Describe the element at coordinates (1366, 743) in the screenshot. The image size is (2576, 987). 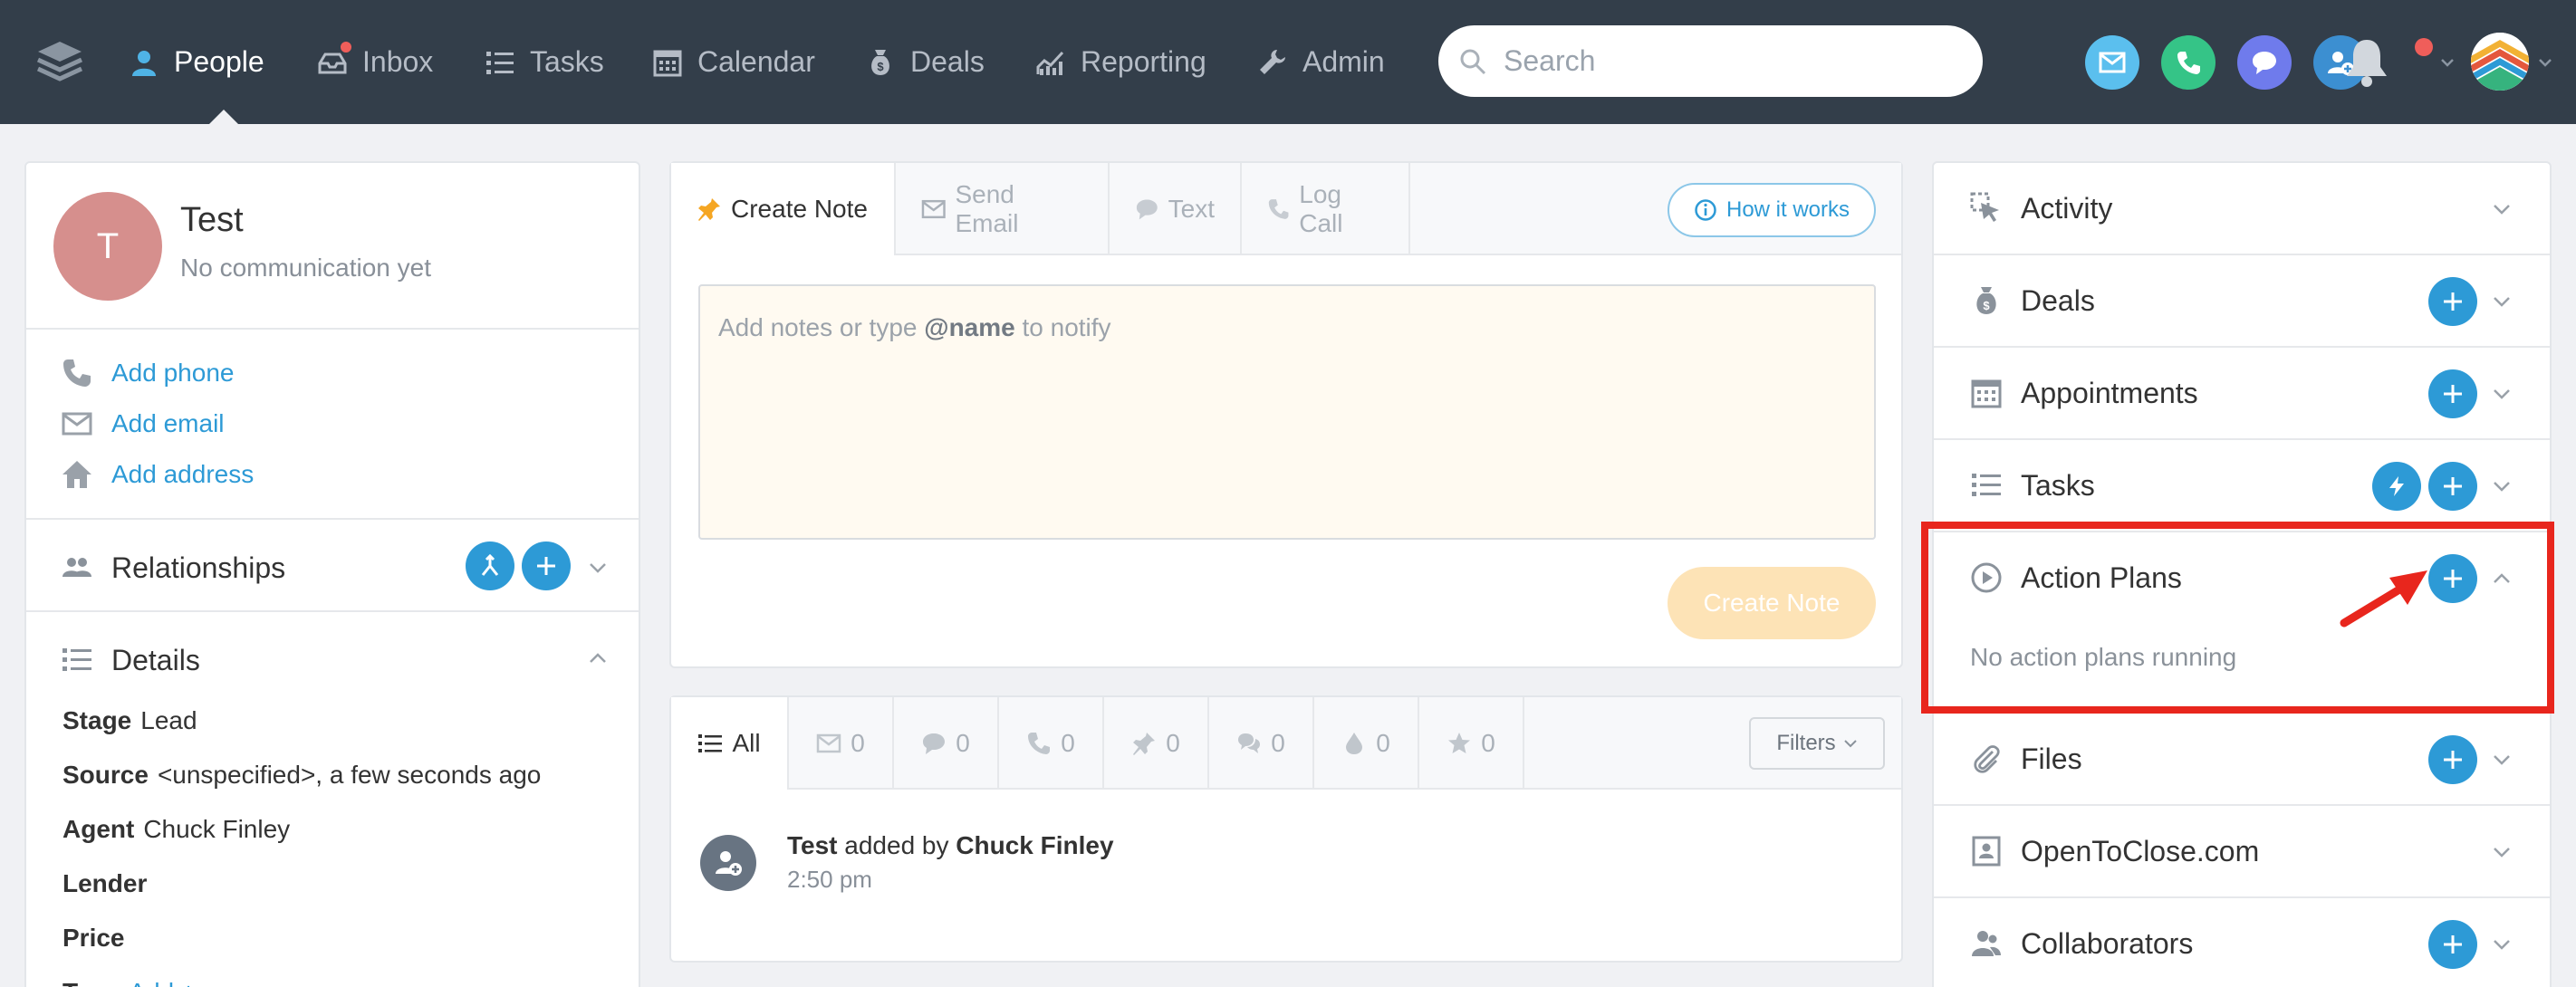
I see `filter-tab-drips: 0` at that location.